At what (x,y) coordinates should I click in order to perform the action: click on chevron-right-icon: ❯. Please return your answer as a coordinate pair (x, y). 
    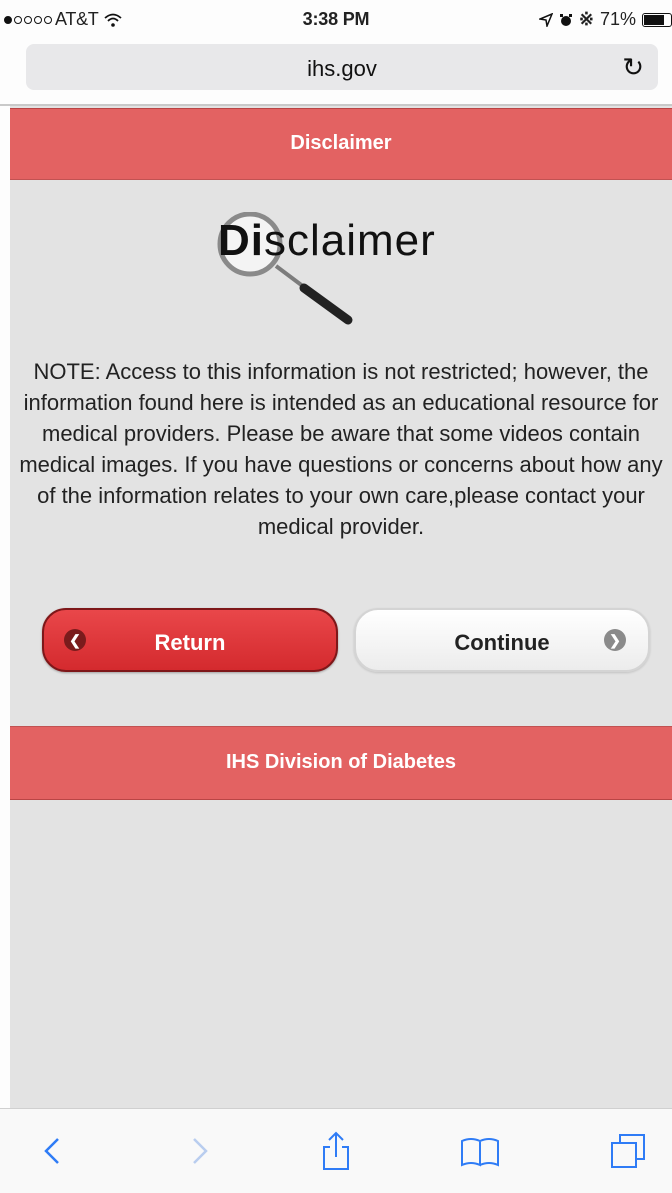
    Looking at the image, I should click on (615, 640).